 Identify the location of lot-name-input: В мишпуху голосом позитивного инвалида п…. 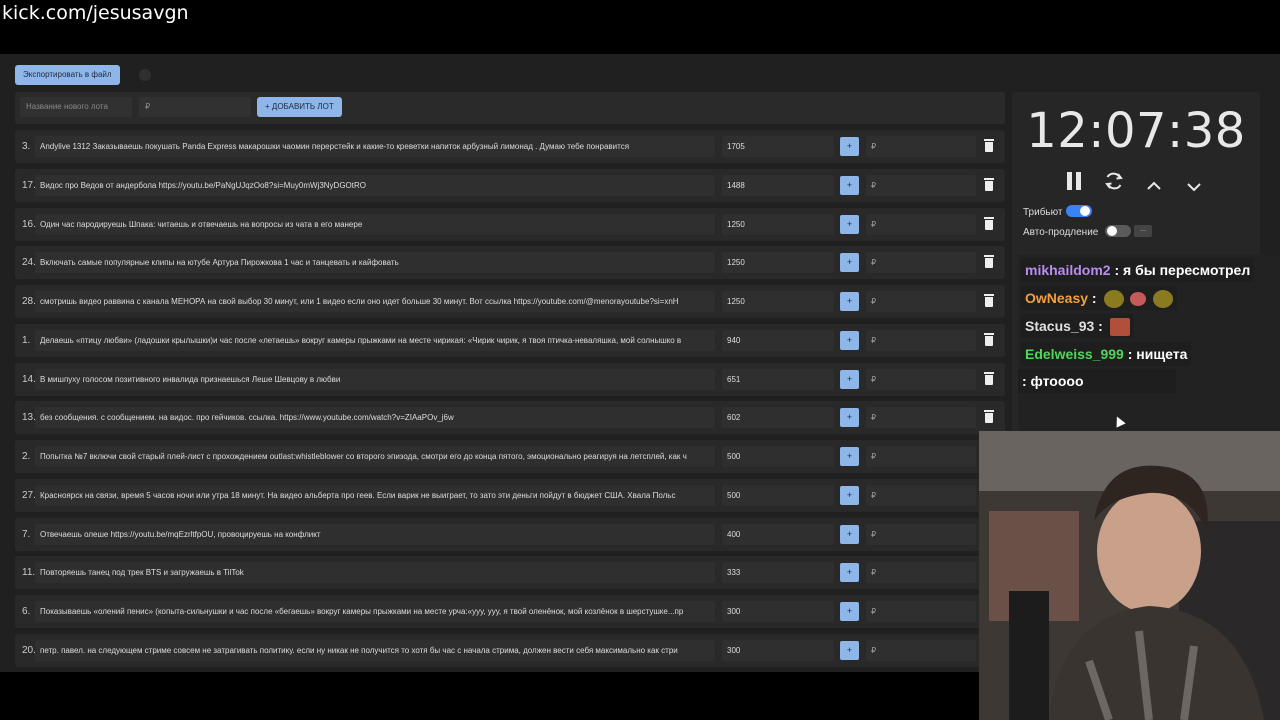
(375, 379).